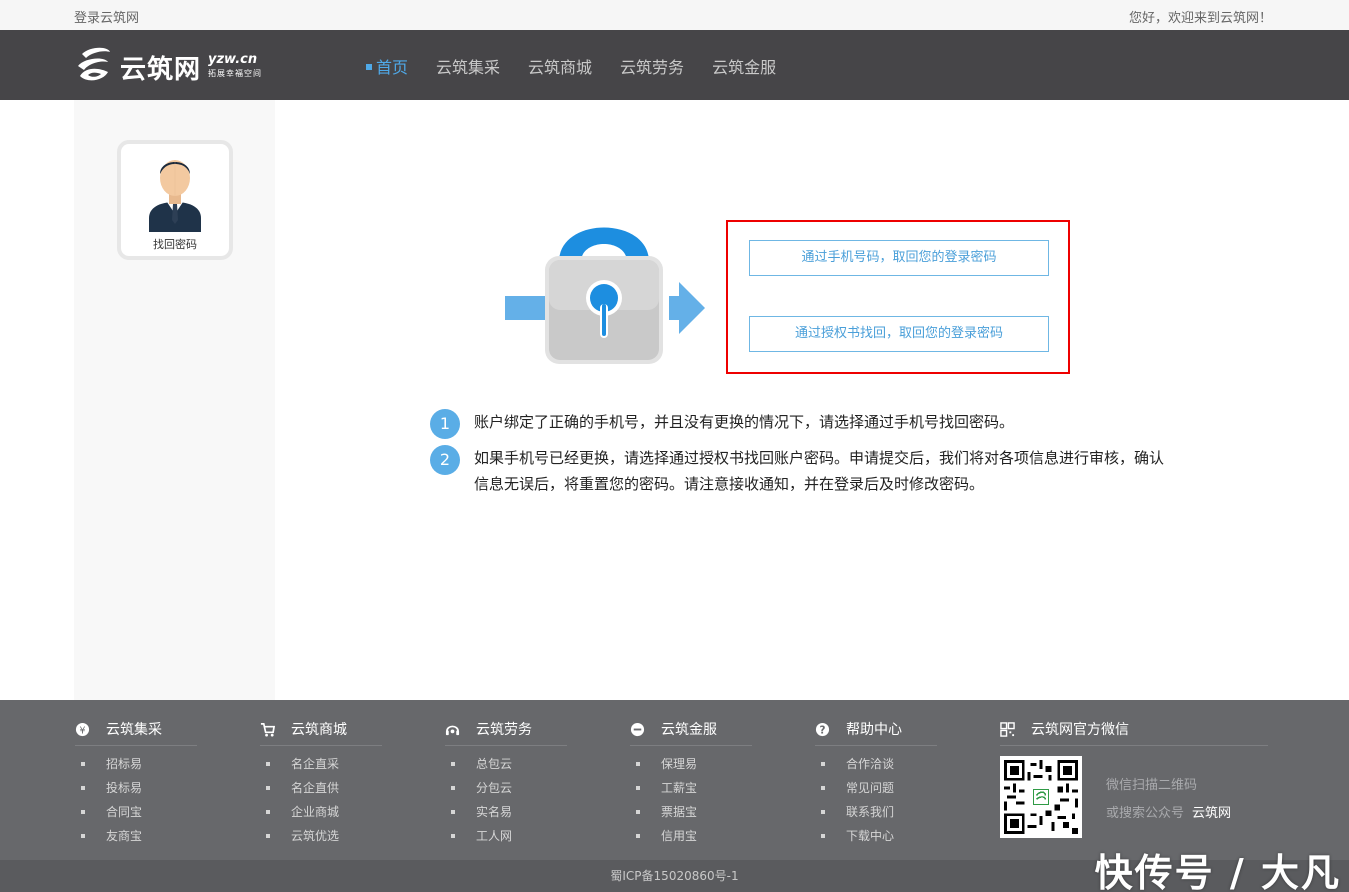 The image size is (1349, 892). I want to click on footer-column-title: 云筑劳务, so click(504, 730).